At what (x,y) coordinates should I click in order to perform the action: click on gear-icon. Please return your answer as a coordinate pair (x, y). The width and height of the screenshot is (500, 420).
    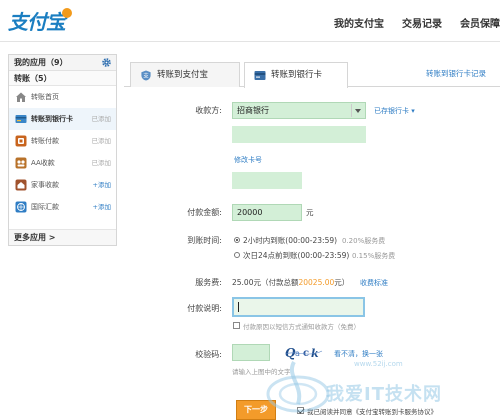
    Looking at the image, I should click on (106, 62).